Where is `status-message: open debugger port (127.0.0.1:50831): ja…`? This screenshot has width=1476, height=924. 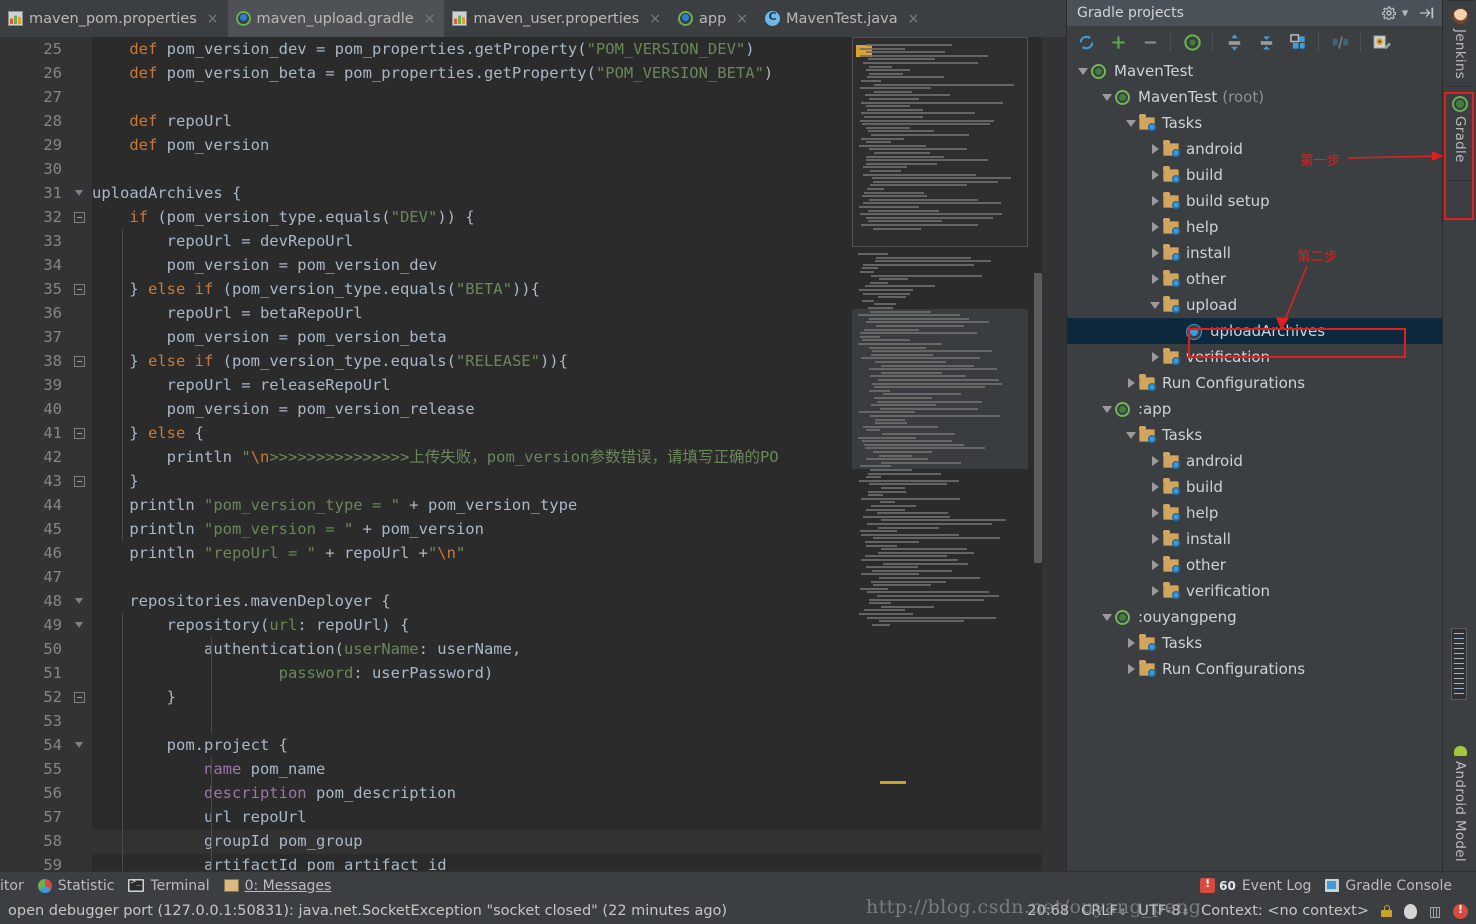
status-message: open debugger port (127.0.0.1:50831): ja… is located at coordinates (367, 911).